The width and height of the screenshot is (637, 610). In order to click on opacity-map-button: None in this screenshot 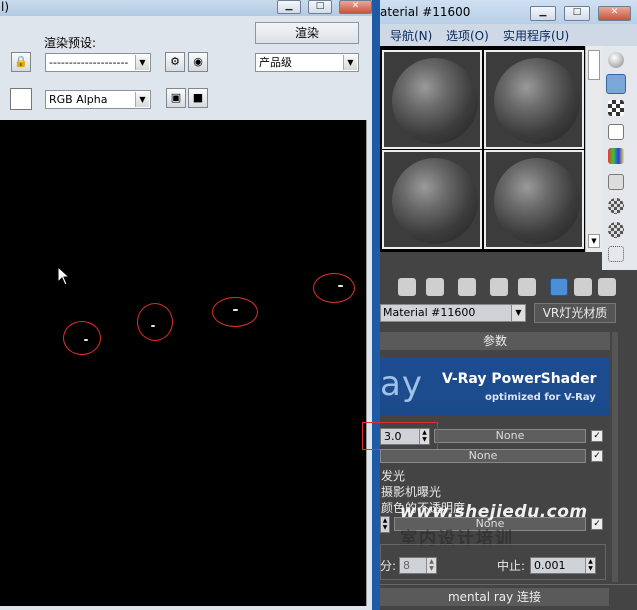, I will do `click(483, 456)`.